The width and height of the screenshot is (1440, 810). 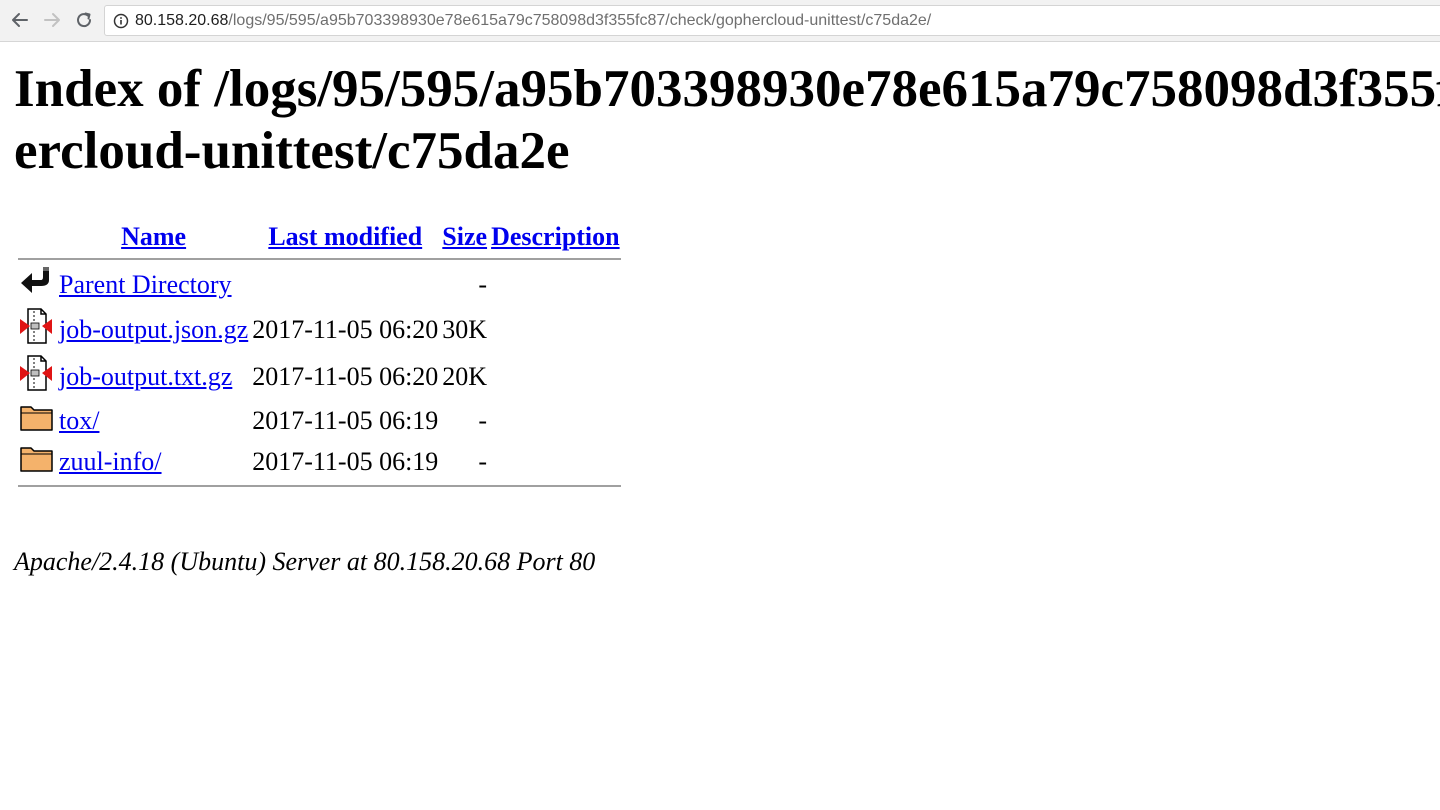 I want to click on sort-by-description-link: Description, so click(x=555, y=236).